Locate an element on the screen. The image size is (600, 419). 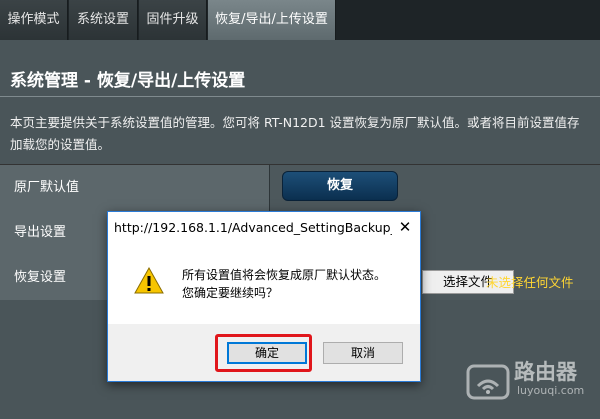
close-icon: ✕ is located at coordinates (405, 227).